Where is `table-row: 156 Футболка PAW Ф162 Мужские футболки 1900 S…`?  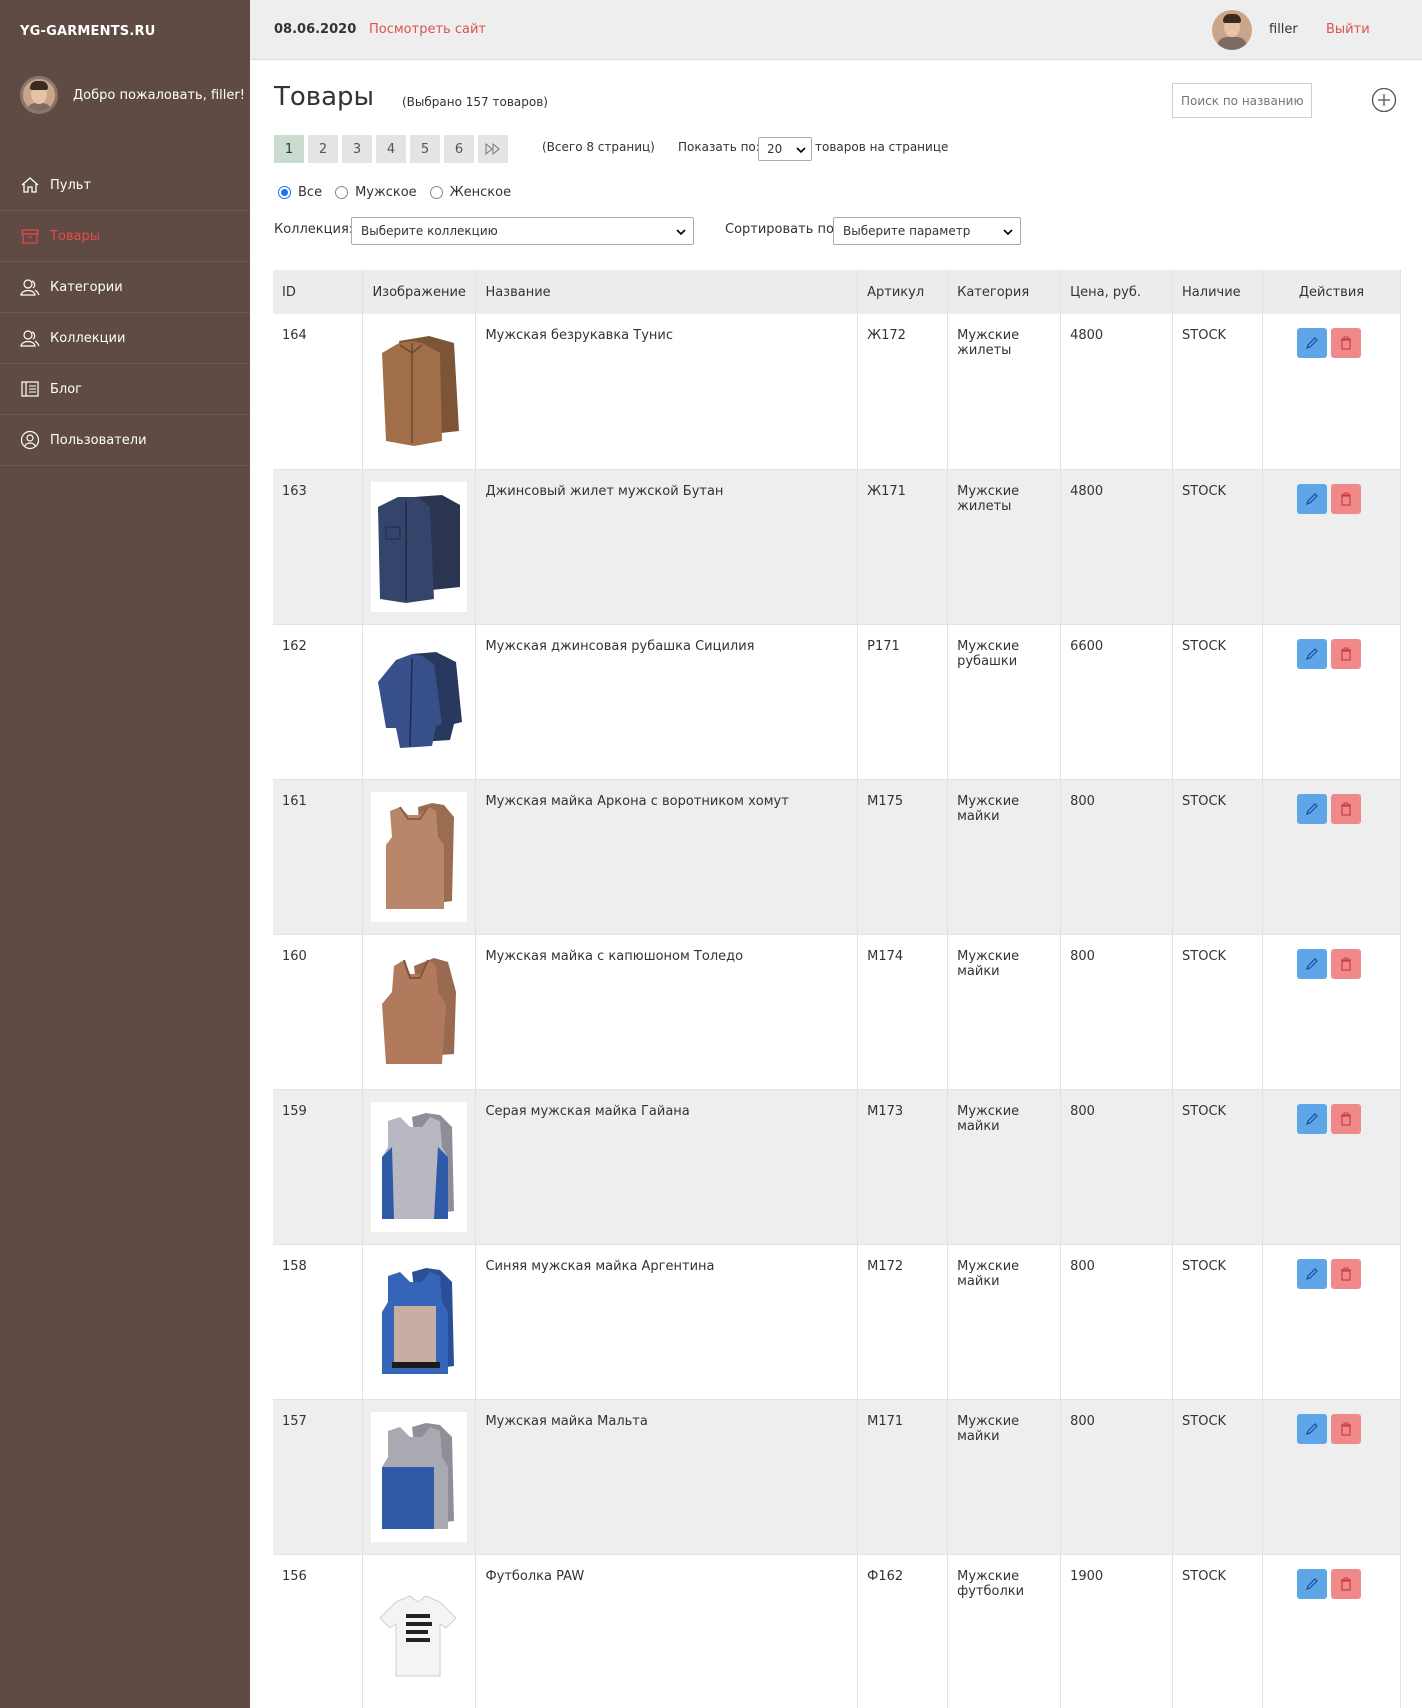
table-row: 156 Футболка PAW Ф162 Мужские футболки 1900 S… is located at coordinates (837, 1631).